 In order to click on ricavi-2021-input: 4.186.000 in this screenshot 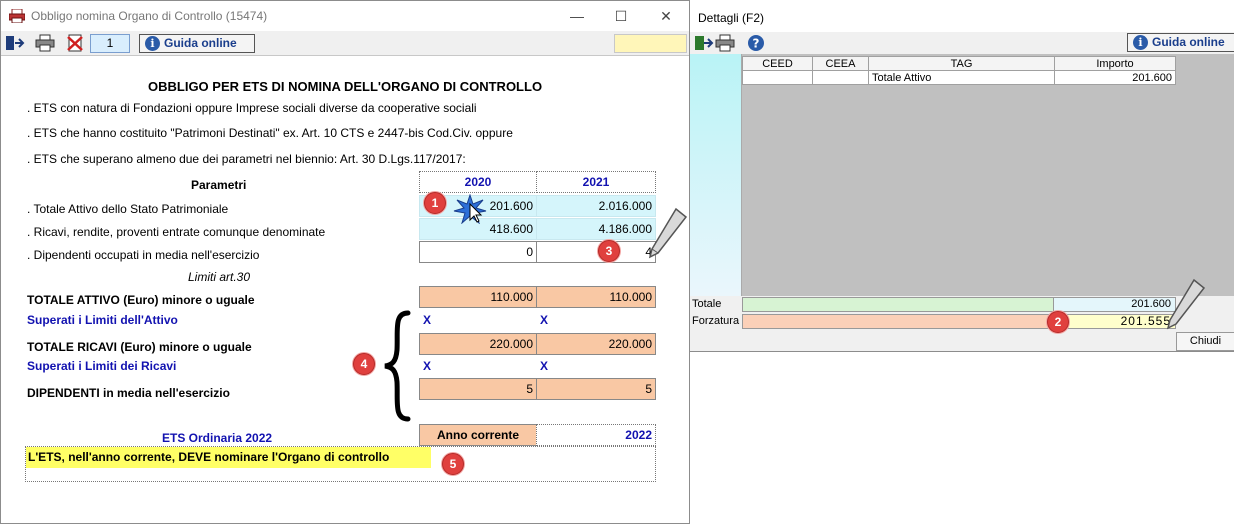, I will do `click(596, 229)`.